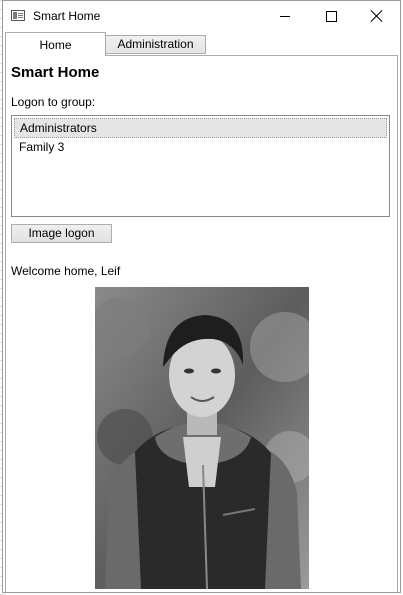 This screenshot has width=403, height=595. What do you see at coordinates (18, 15) in the screenshot?
I see `app-window-icon` at bounding box center [18, 15].